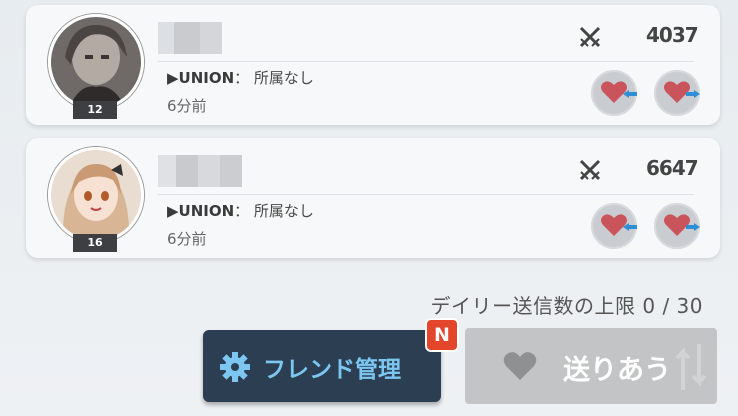 This screenshot has height=416, width=738. What do you see at coordinates (95, 110) in the screenshot?
I see `level-badge: 12` at bounding box center [95, 110].